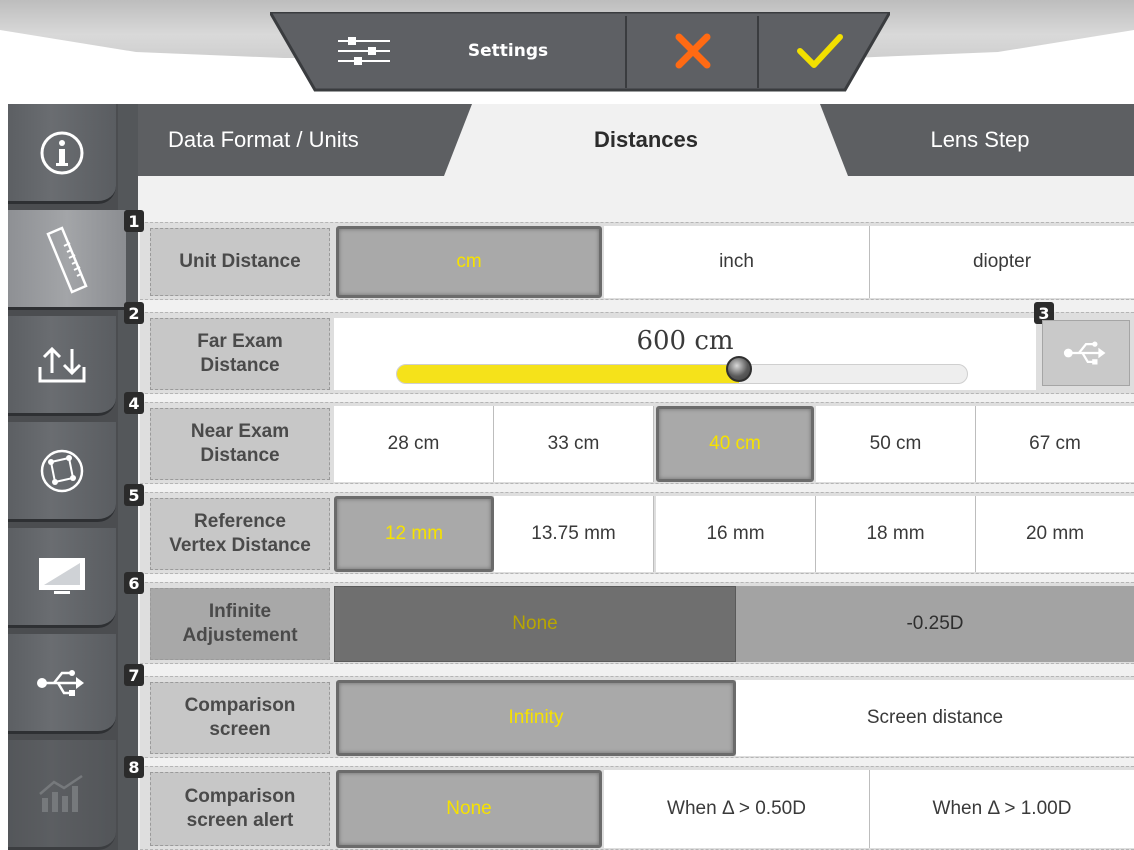 This screenshot has height=850, width=1134. What do you see at coordinates (134, 221) in the screenshot?
I see `row-badge: 1` at bounding box center [134, 221].